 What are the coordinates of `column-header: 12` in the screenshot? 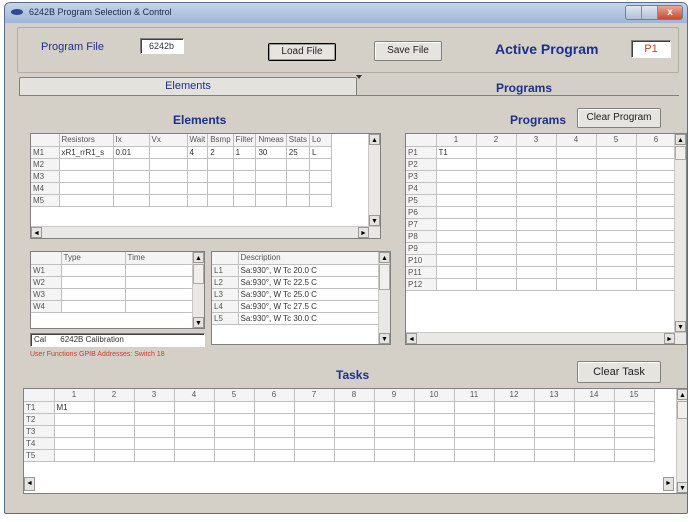 It's located at (514, 395).